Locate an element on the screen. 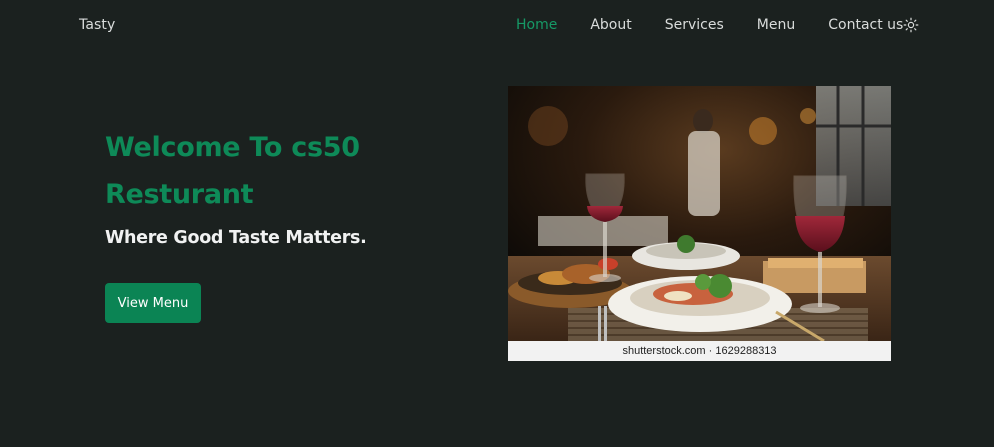 This screenshot has height=447, width=994. nav-home-link: Home is located at coordinates (536, 25).